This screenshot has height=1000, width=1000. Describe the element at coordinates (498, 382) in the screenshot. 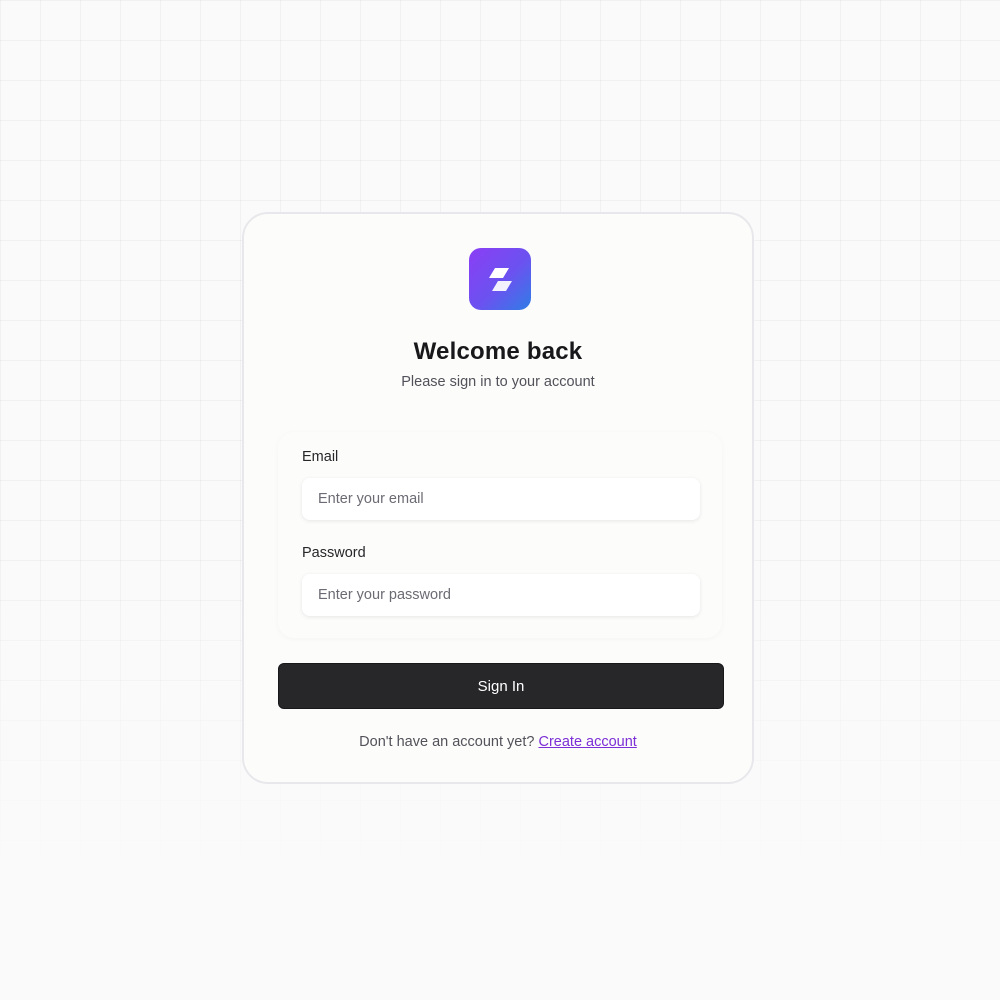

I see `page-subtitle: Please sign in to your account` at that location.